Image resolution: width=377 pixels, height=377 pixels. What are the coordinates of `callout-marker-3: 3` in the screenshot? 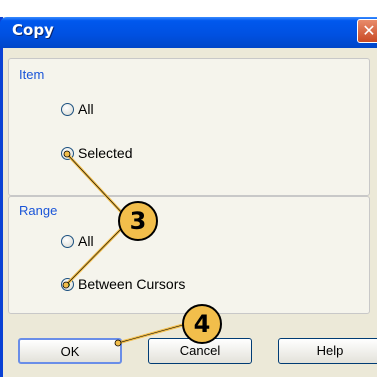 It's located at (138, 221).